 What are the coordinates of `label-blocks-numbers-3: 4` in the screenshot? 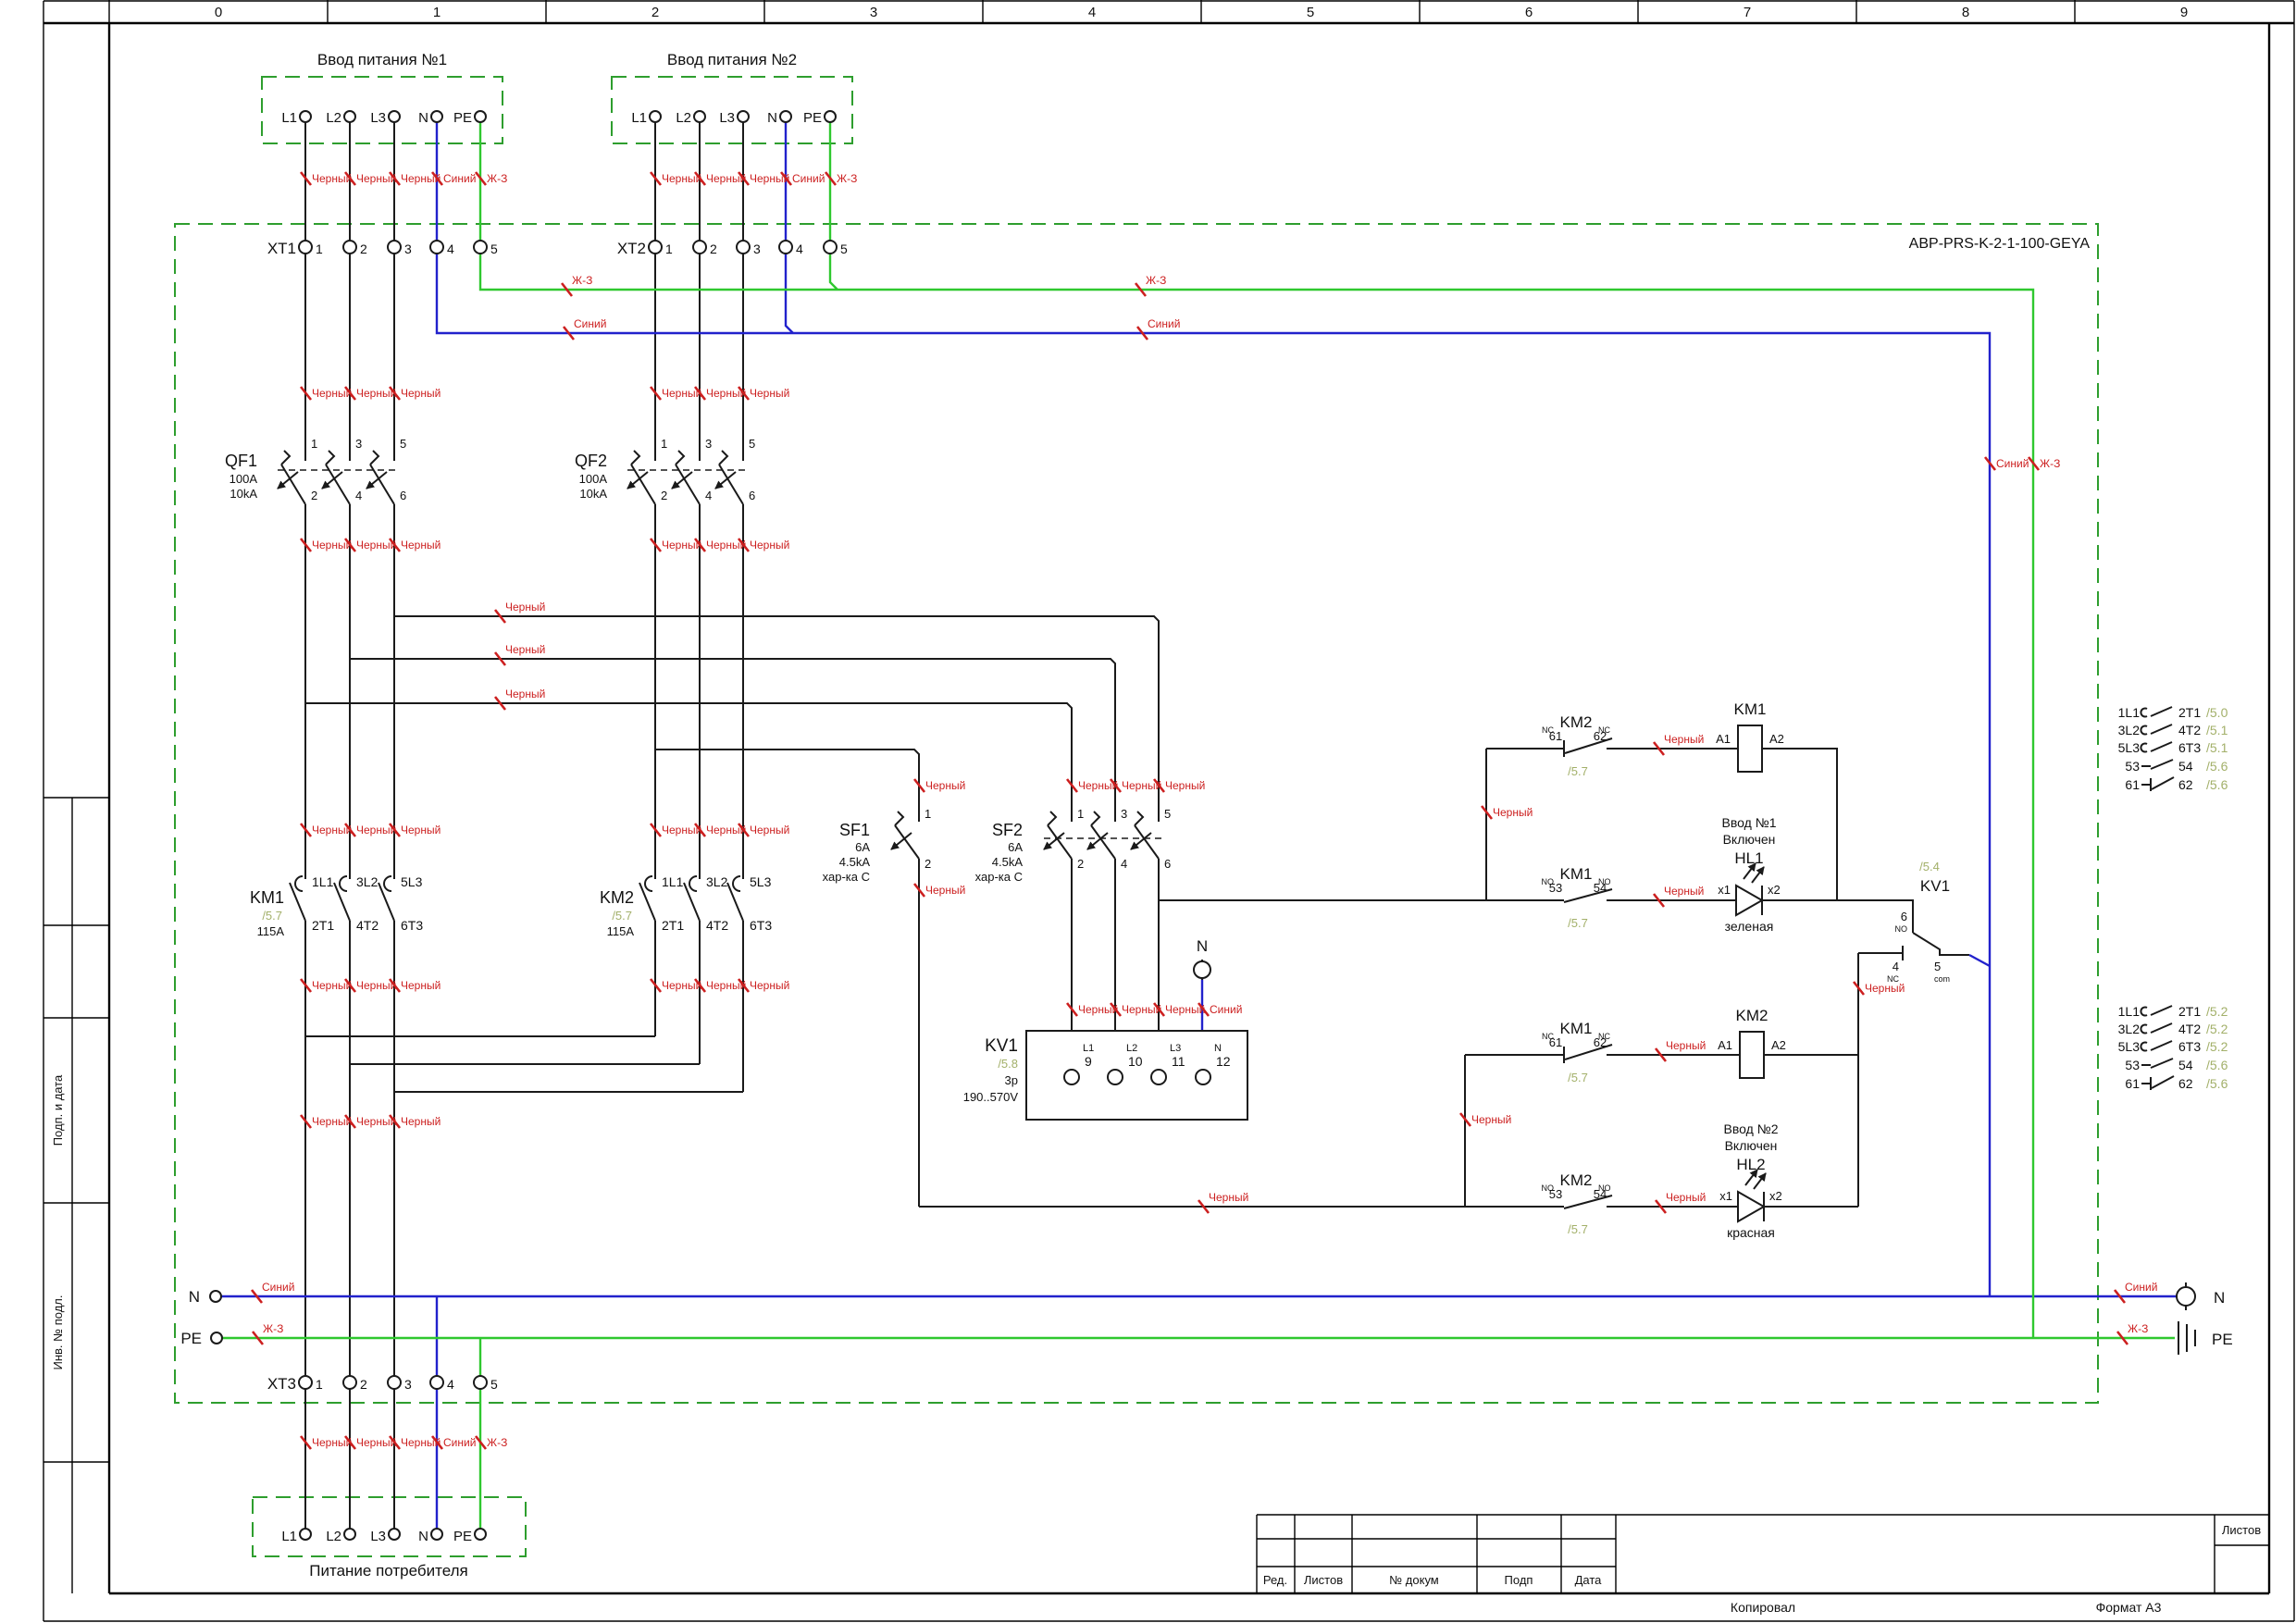 It's located at (800, 249).